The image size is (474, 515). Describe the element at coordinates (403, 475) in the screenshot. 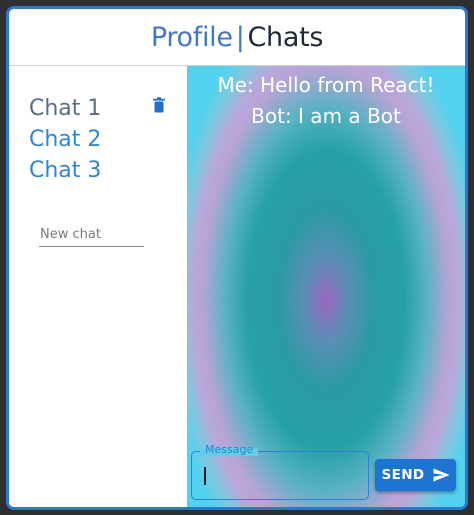

I see `send-button-label: SEND` at that location.